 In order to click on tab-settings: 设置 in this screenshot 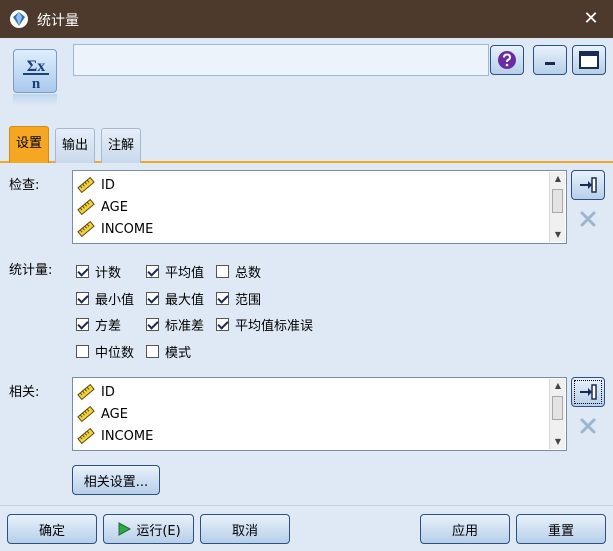, I will do `click(29, 144)`.